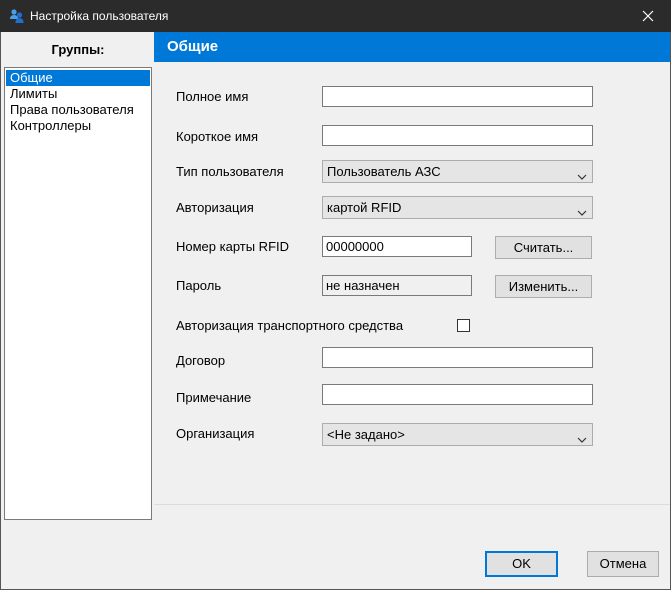 The height and width of the screenshot is (590, 671). I want to click on note-label: Примечание, so click(214, 397).